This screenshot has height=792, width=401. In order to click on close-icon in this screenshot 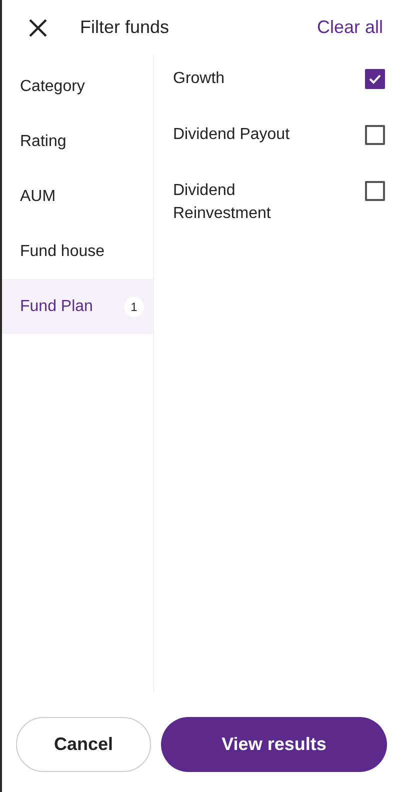, I will do `click(38, 28)`.